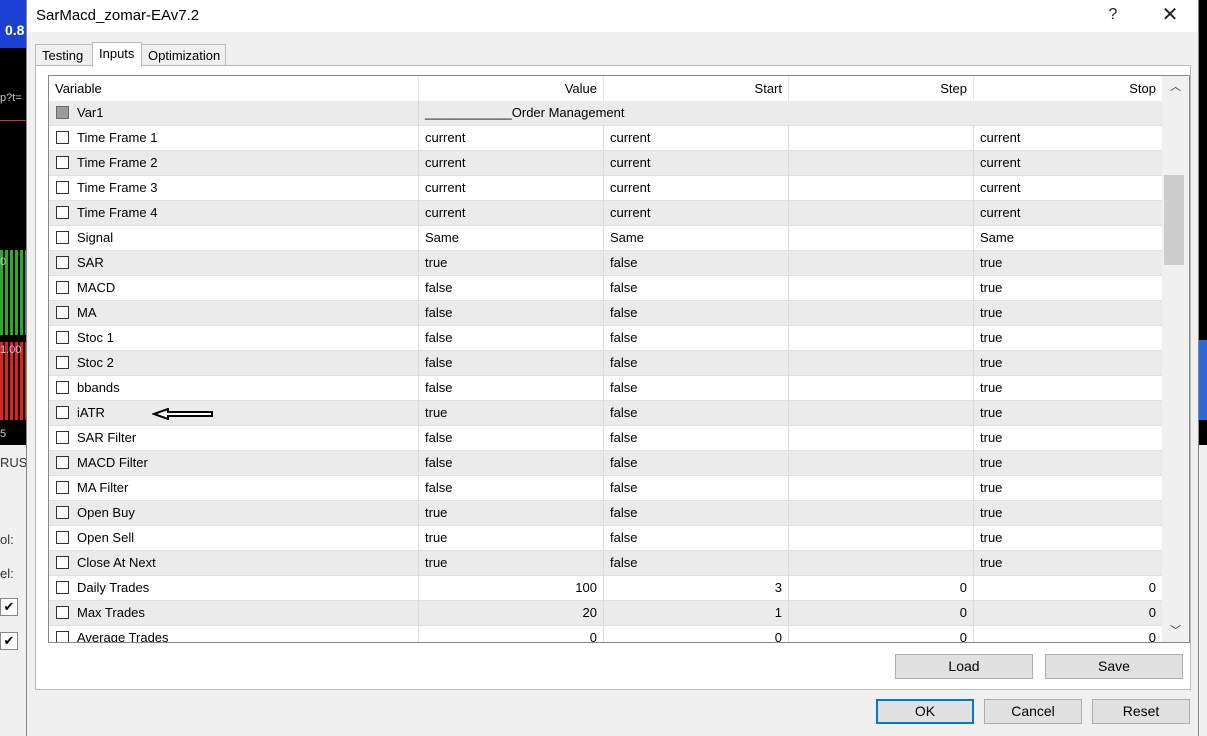 This screenshot has width=1207, height=736. I want to click on row-value-cell: Same, so click(511, 238).